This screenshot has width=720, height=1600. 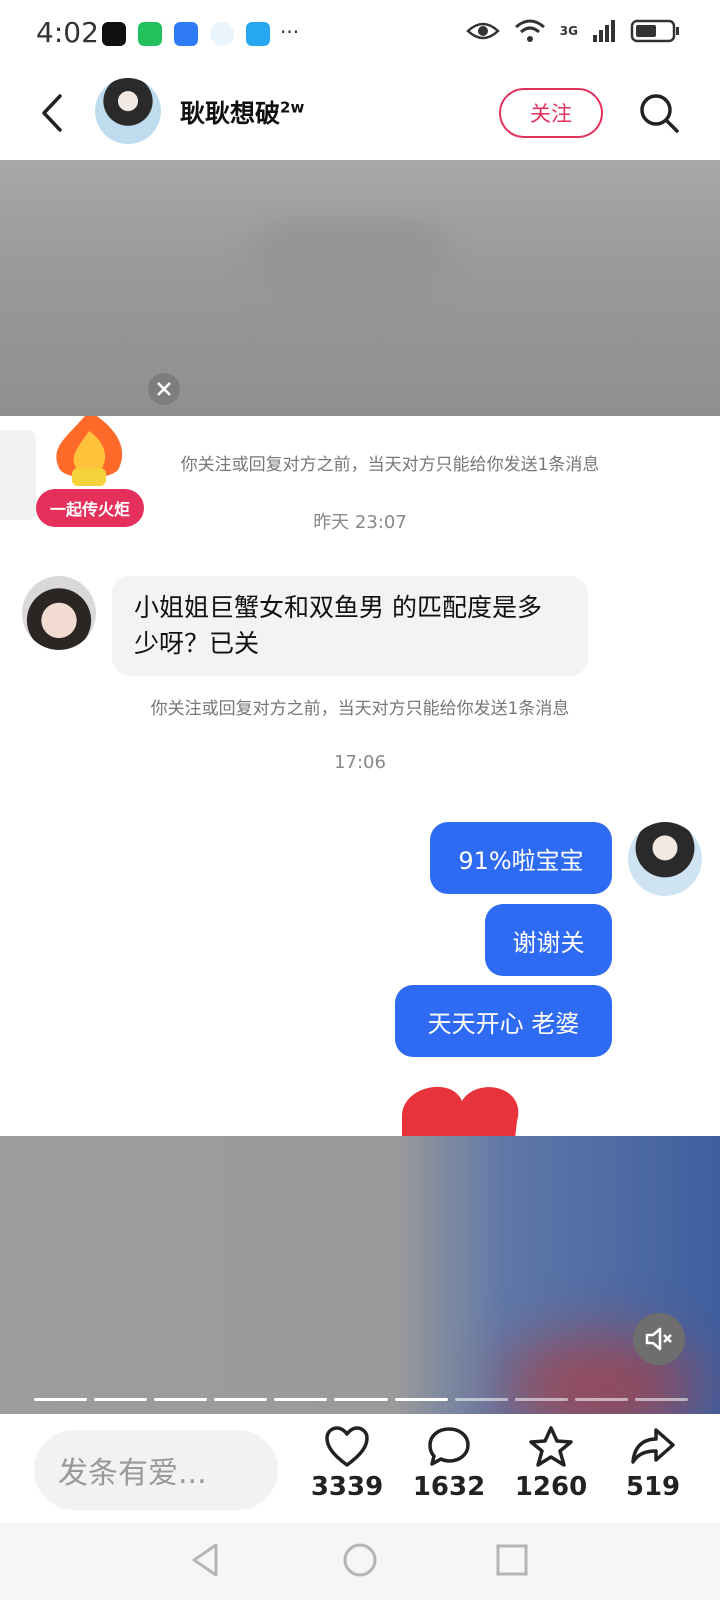 What do you see at coordinates (164, 389) in the screenshot?
I see `close-icon` at bounding box center [164, 389].